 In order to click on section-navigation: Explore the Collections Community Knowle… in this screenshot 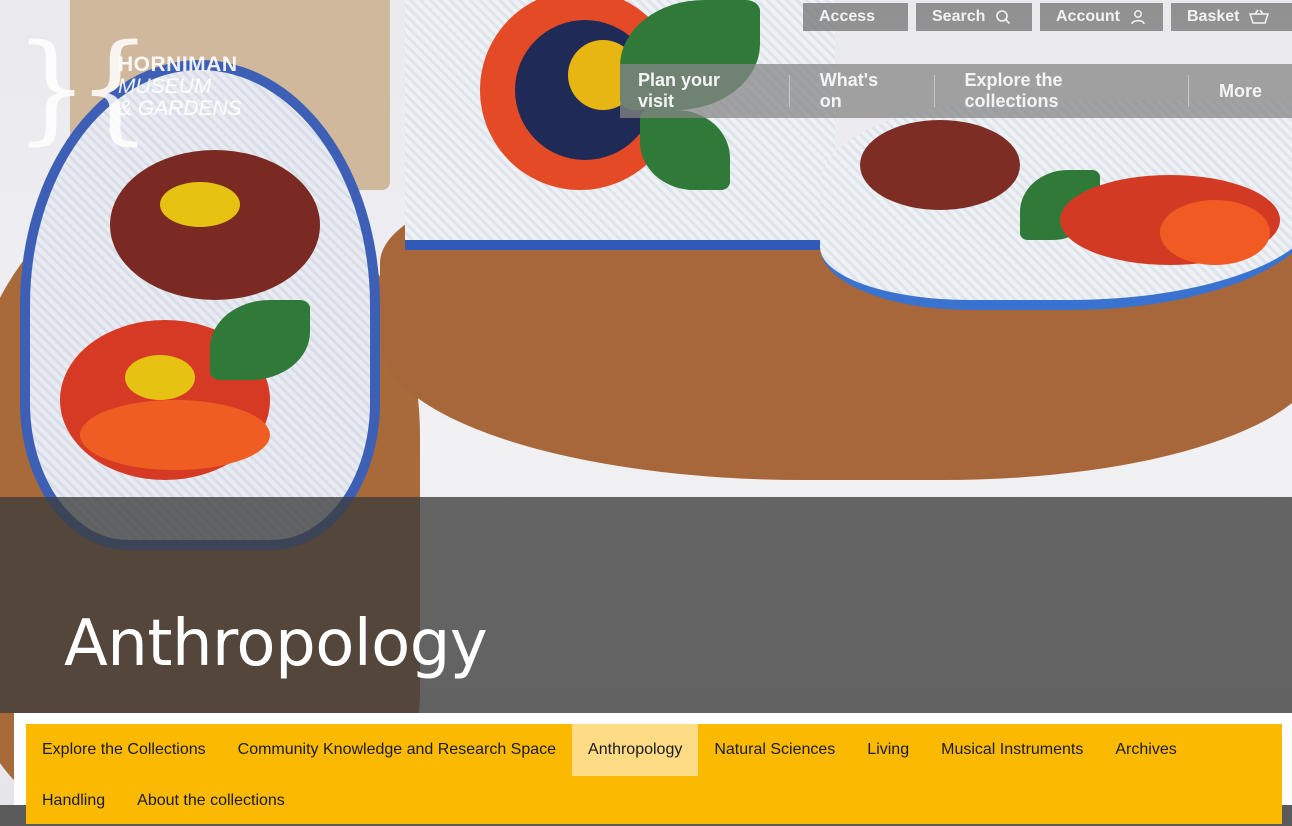, I will do `click(654, 774)`.